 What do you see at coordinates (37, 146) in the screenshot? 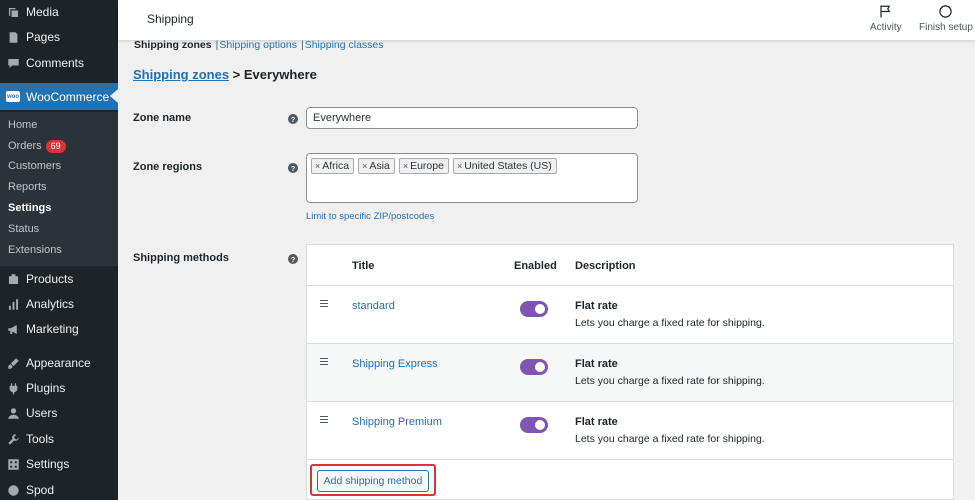
I see `submenu-item-orders: Orders 69` at bounding box center [37, 146].